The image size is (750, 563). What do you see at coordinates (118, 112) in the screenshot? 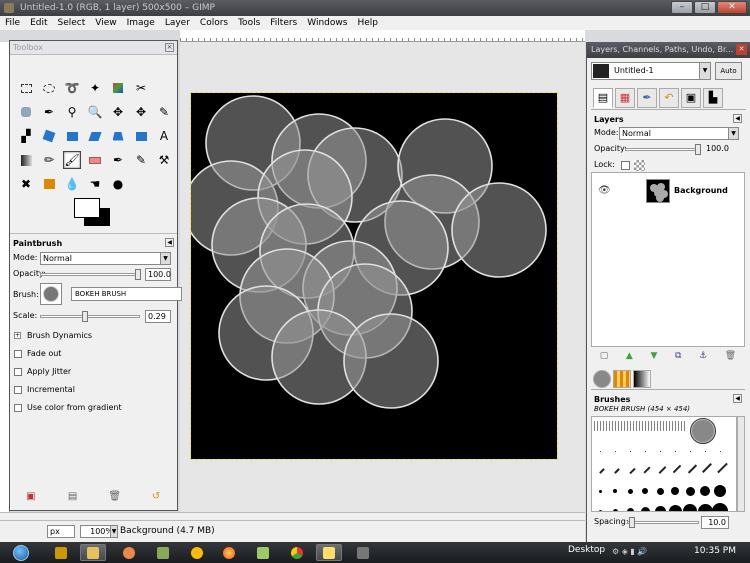
I see `measure-tool-icon: ✥` at bounding box center [118, 112].